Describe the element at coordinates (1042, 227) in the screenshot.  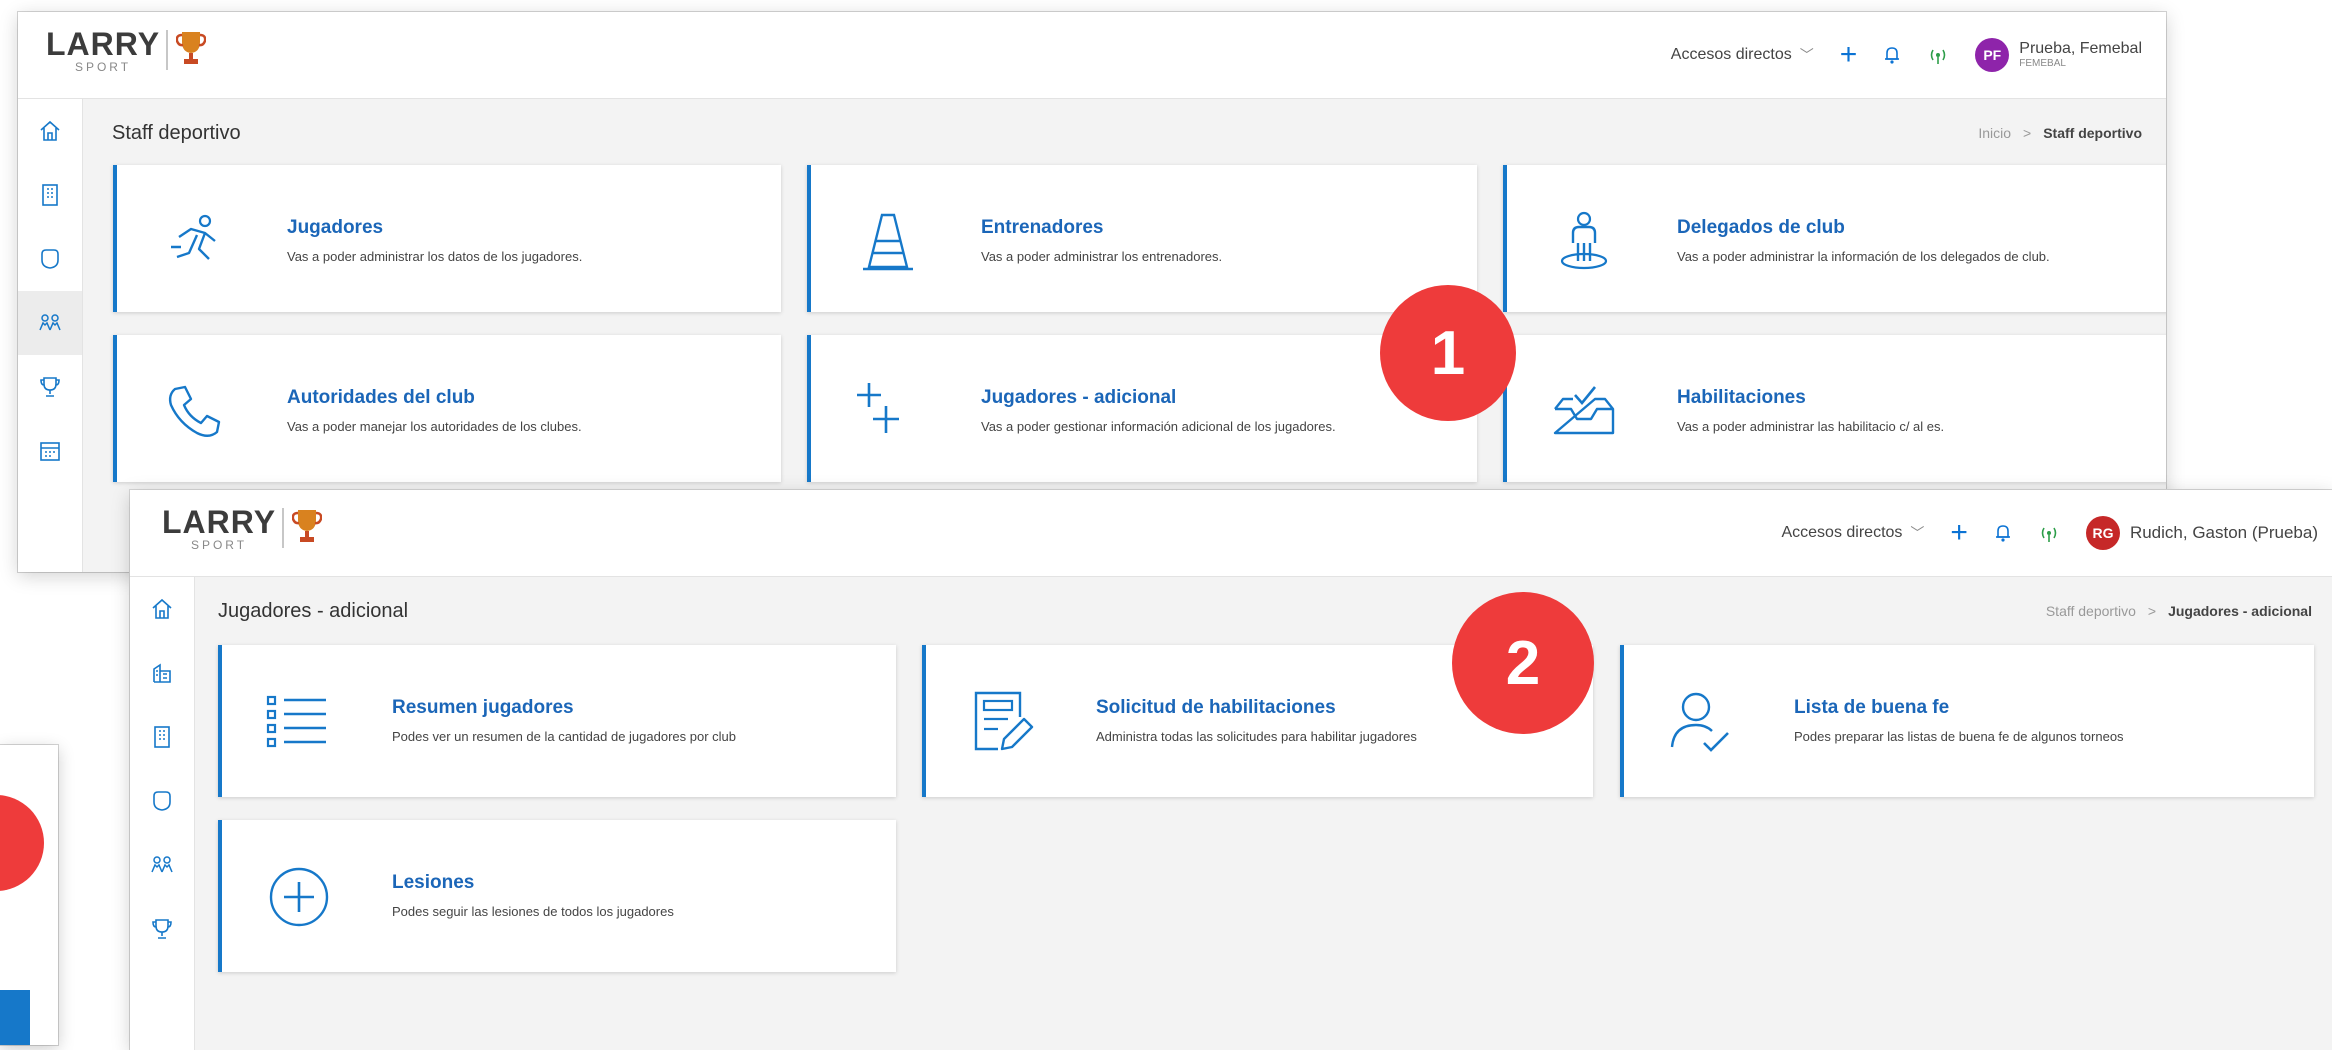
I see `card-title: Entrenadores` at that location.